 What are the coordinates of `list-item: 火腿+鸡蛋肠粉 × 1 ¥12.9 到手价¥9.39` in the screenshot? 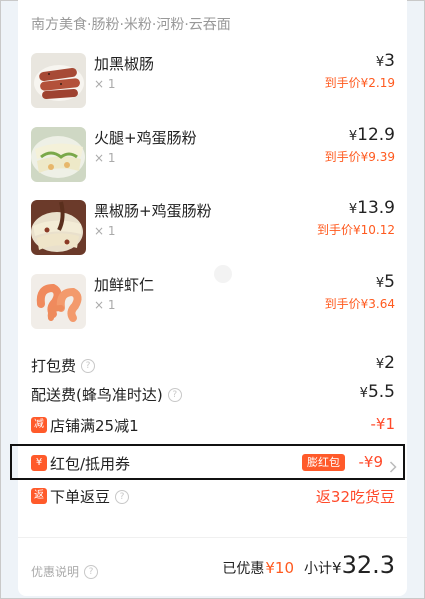 It's located at (212, 155).